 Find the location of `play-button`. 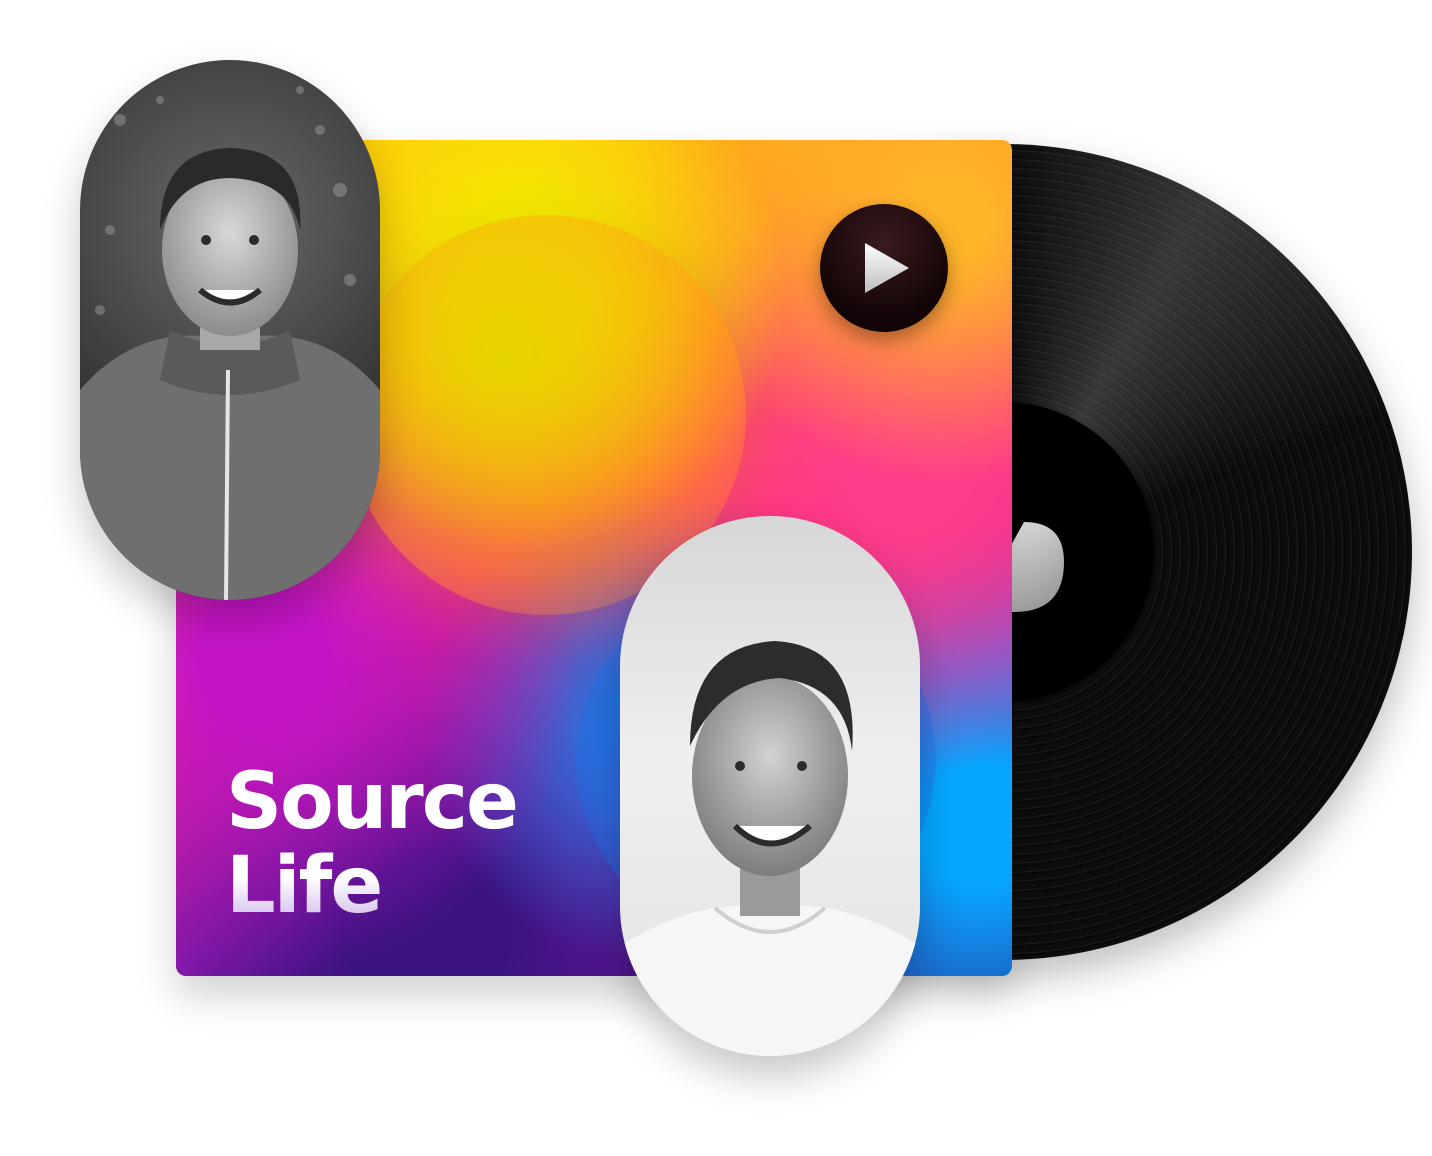

play-button is located at coordinates (884, 268).